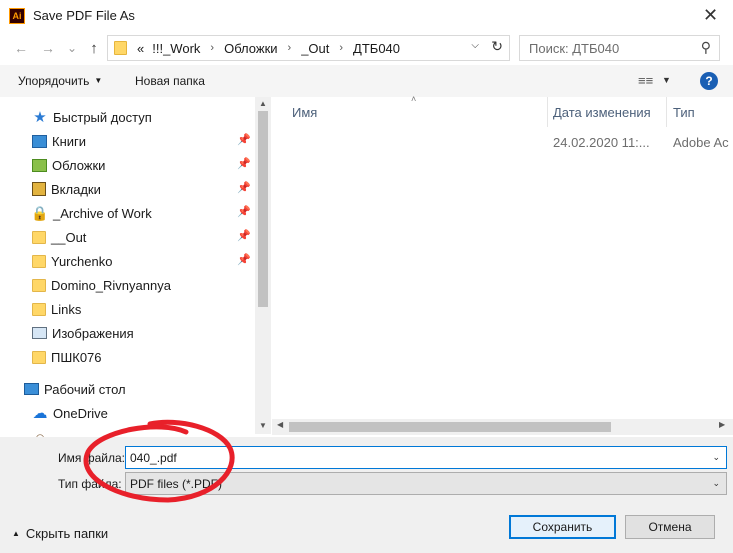 The height and width of the screenshot is (553, 733). Describe the element at coordinates (722, 424) in the screenshot. I see `scroll-right-icon: ▶` at that location.